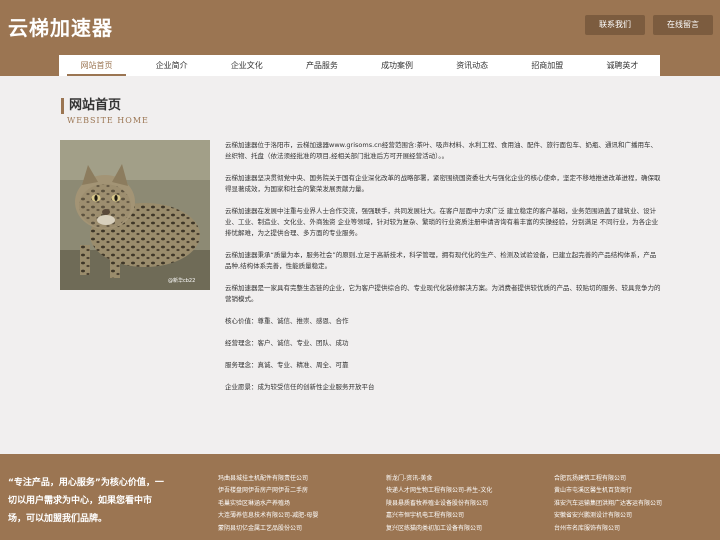  What do you see at coordinates (287, 365) in the screenshot?
I see `service-philosophy: 服务理念：真诚、专业、精准、周全、可靠` at bounding box center [287, 365].